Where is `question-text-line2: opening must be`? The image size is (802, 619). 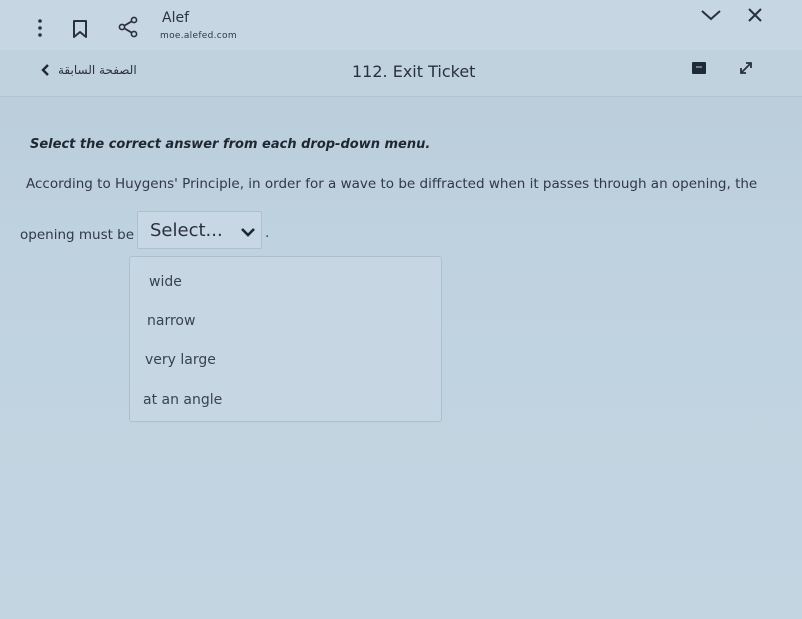
question-text-line2: opening must be is located at coordinates (77, 235).